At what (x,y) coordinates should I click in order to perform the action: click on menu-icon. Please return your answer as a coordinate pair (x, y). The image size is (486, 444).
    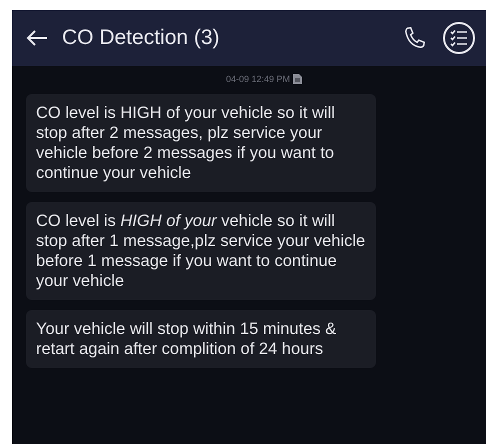
    Looking at the image, I should click on (459, 38).